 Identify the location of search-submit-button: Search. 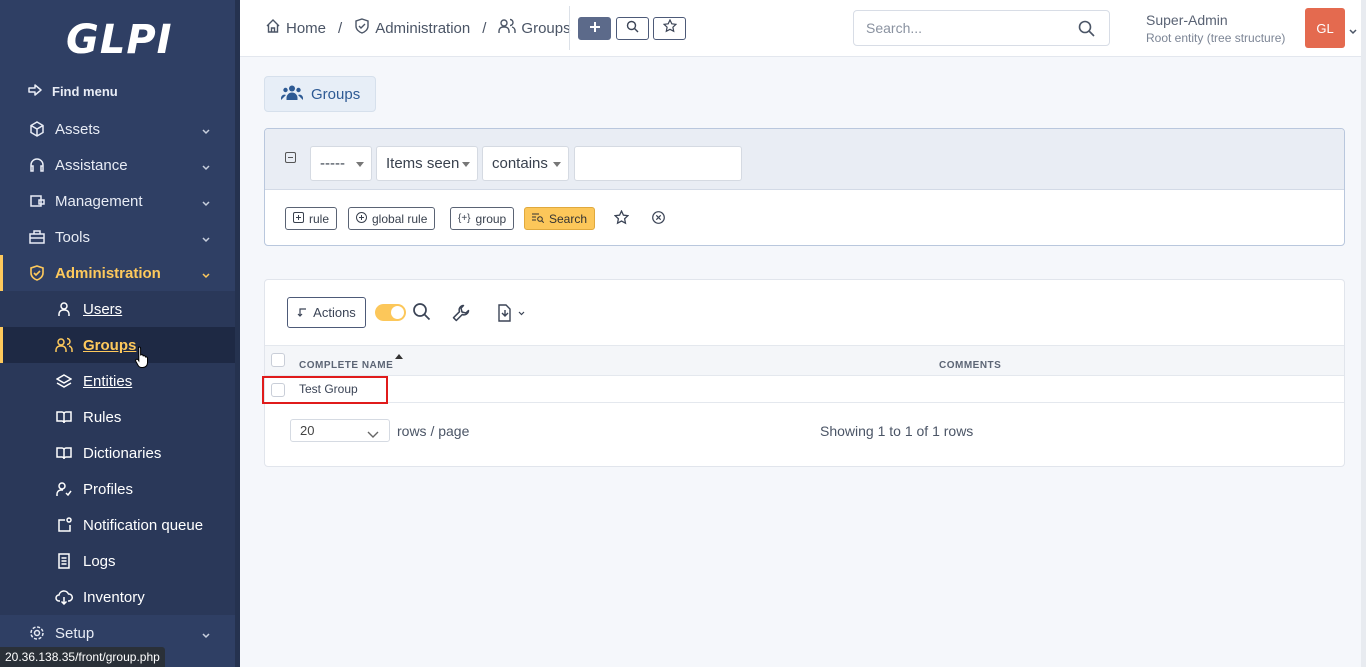
(560, 218).